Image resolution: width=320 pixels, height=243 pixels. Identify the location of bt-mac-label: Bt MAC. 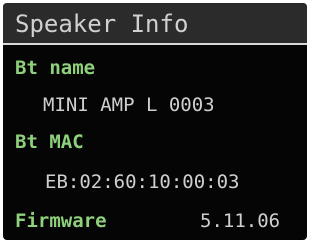
(49, 142).